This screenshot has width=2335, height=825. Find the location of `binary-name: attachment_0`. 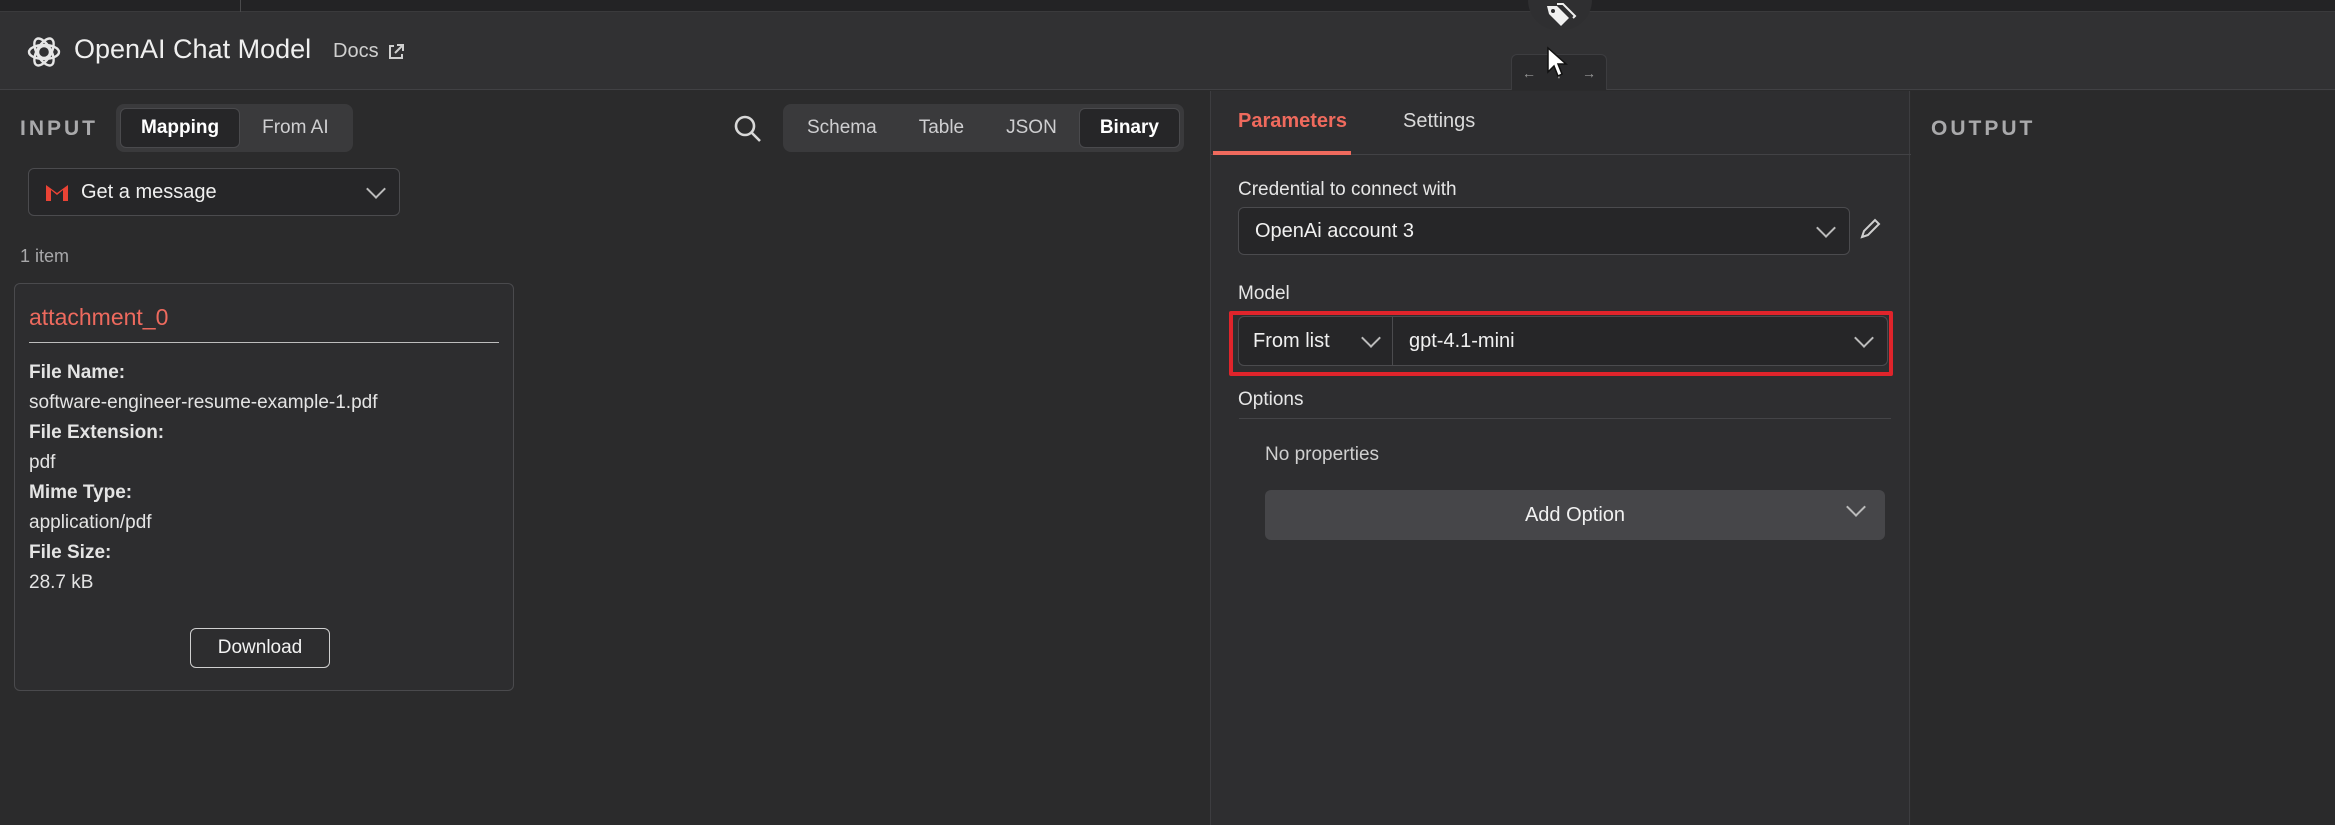

binary-name: attachment_0 is located at coordinates (99, 317).